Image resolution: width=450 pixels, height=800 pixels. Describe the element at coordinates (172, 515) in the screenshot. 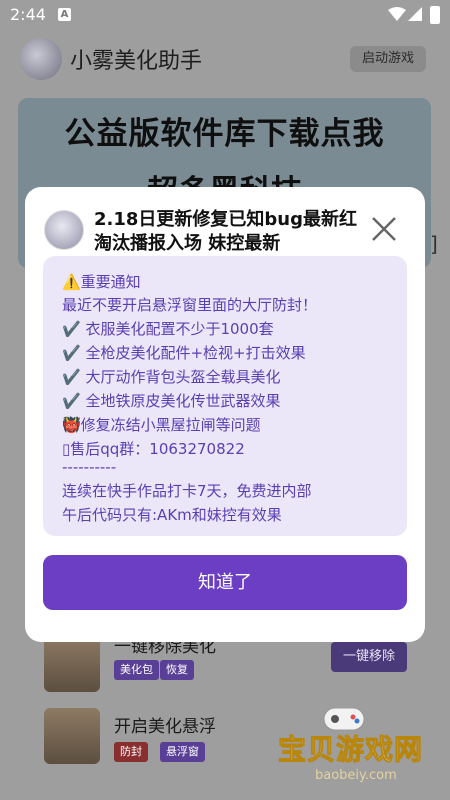

I see `notice-line: 午后代码只有:AKm和妹控有效果` at that location.